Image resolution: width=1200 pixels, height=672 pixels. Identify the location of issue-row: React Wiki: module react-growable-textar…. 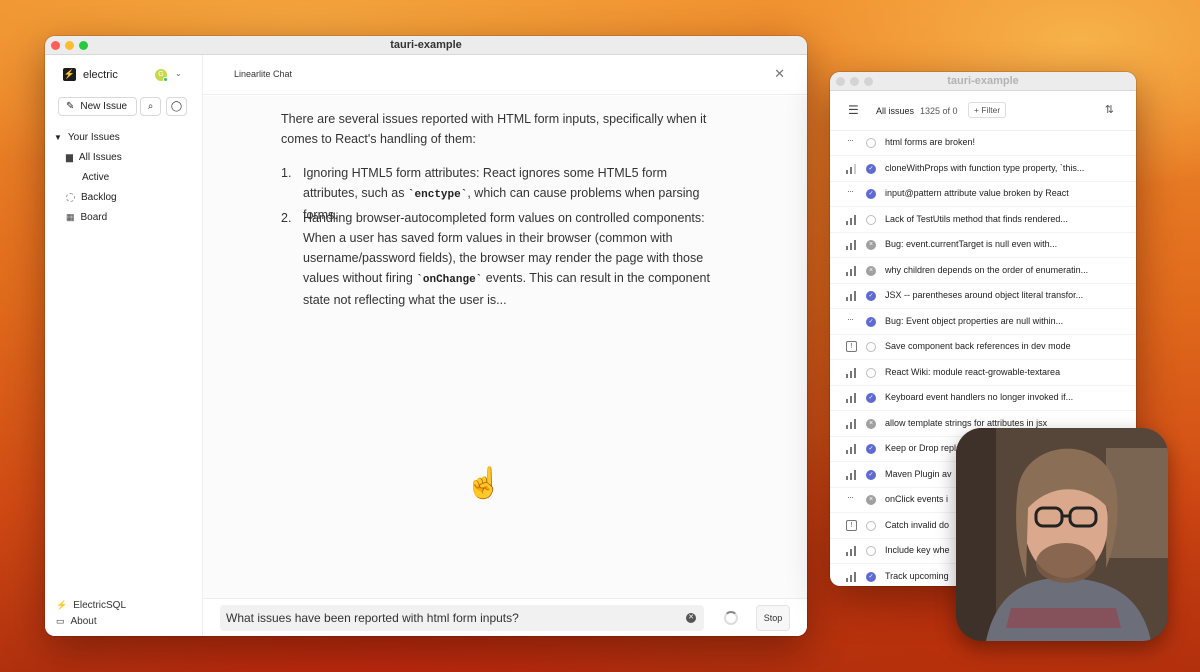
(983, 373).